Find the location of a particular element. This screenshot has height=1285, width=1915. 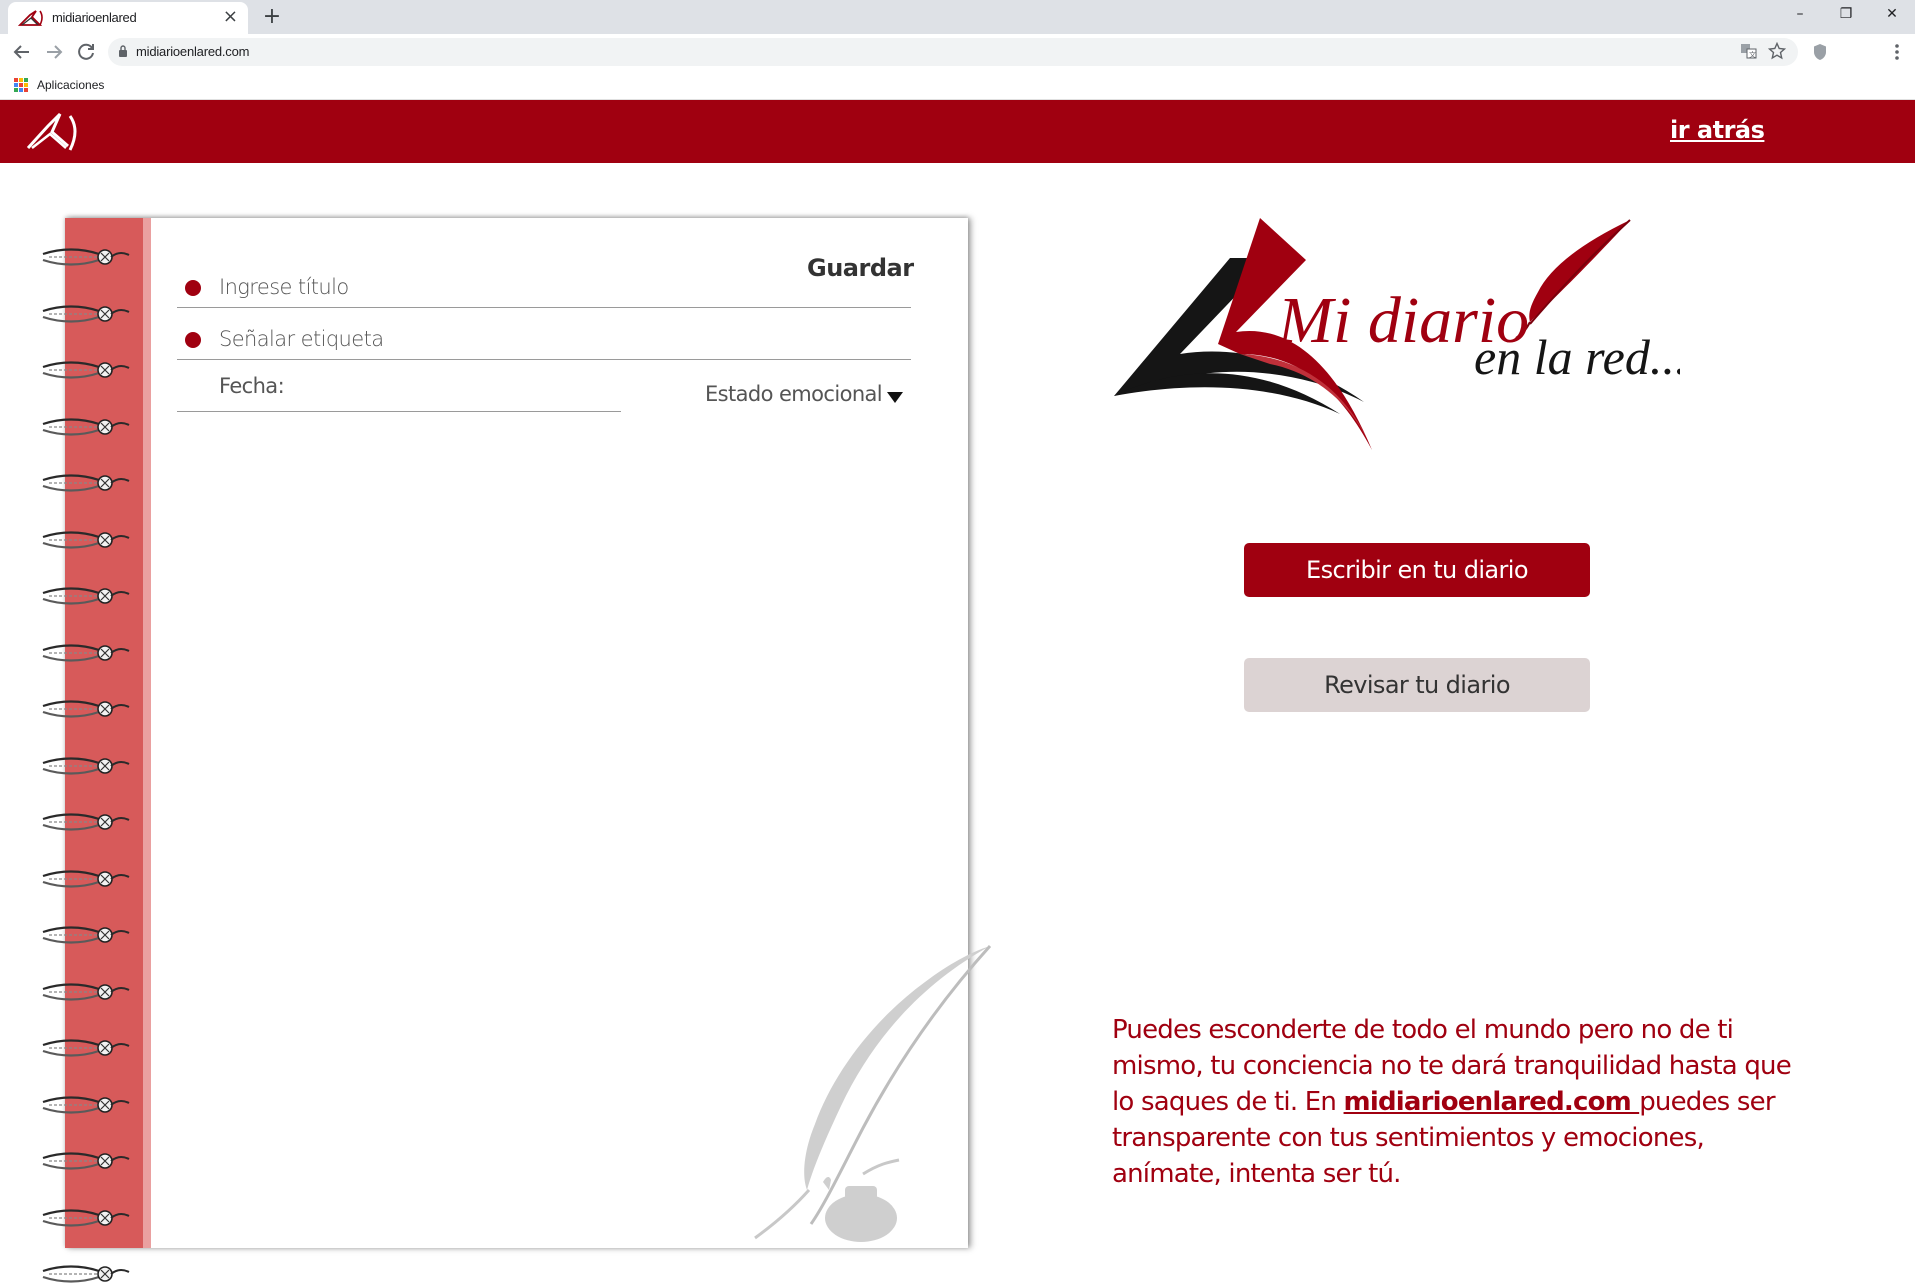

close-window-button: ✕ is located at coordinates (1892, 15).